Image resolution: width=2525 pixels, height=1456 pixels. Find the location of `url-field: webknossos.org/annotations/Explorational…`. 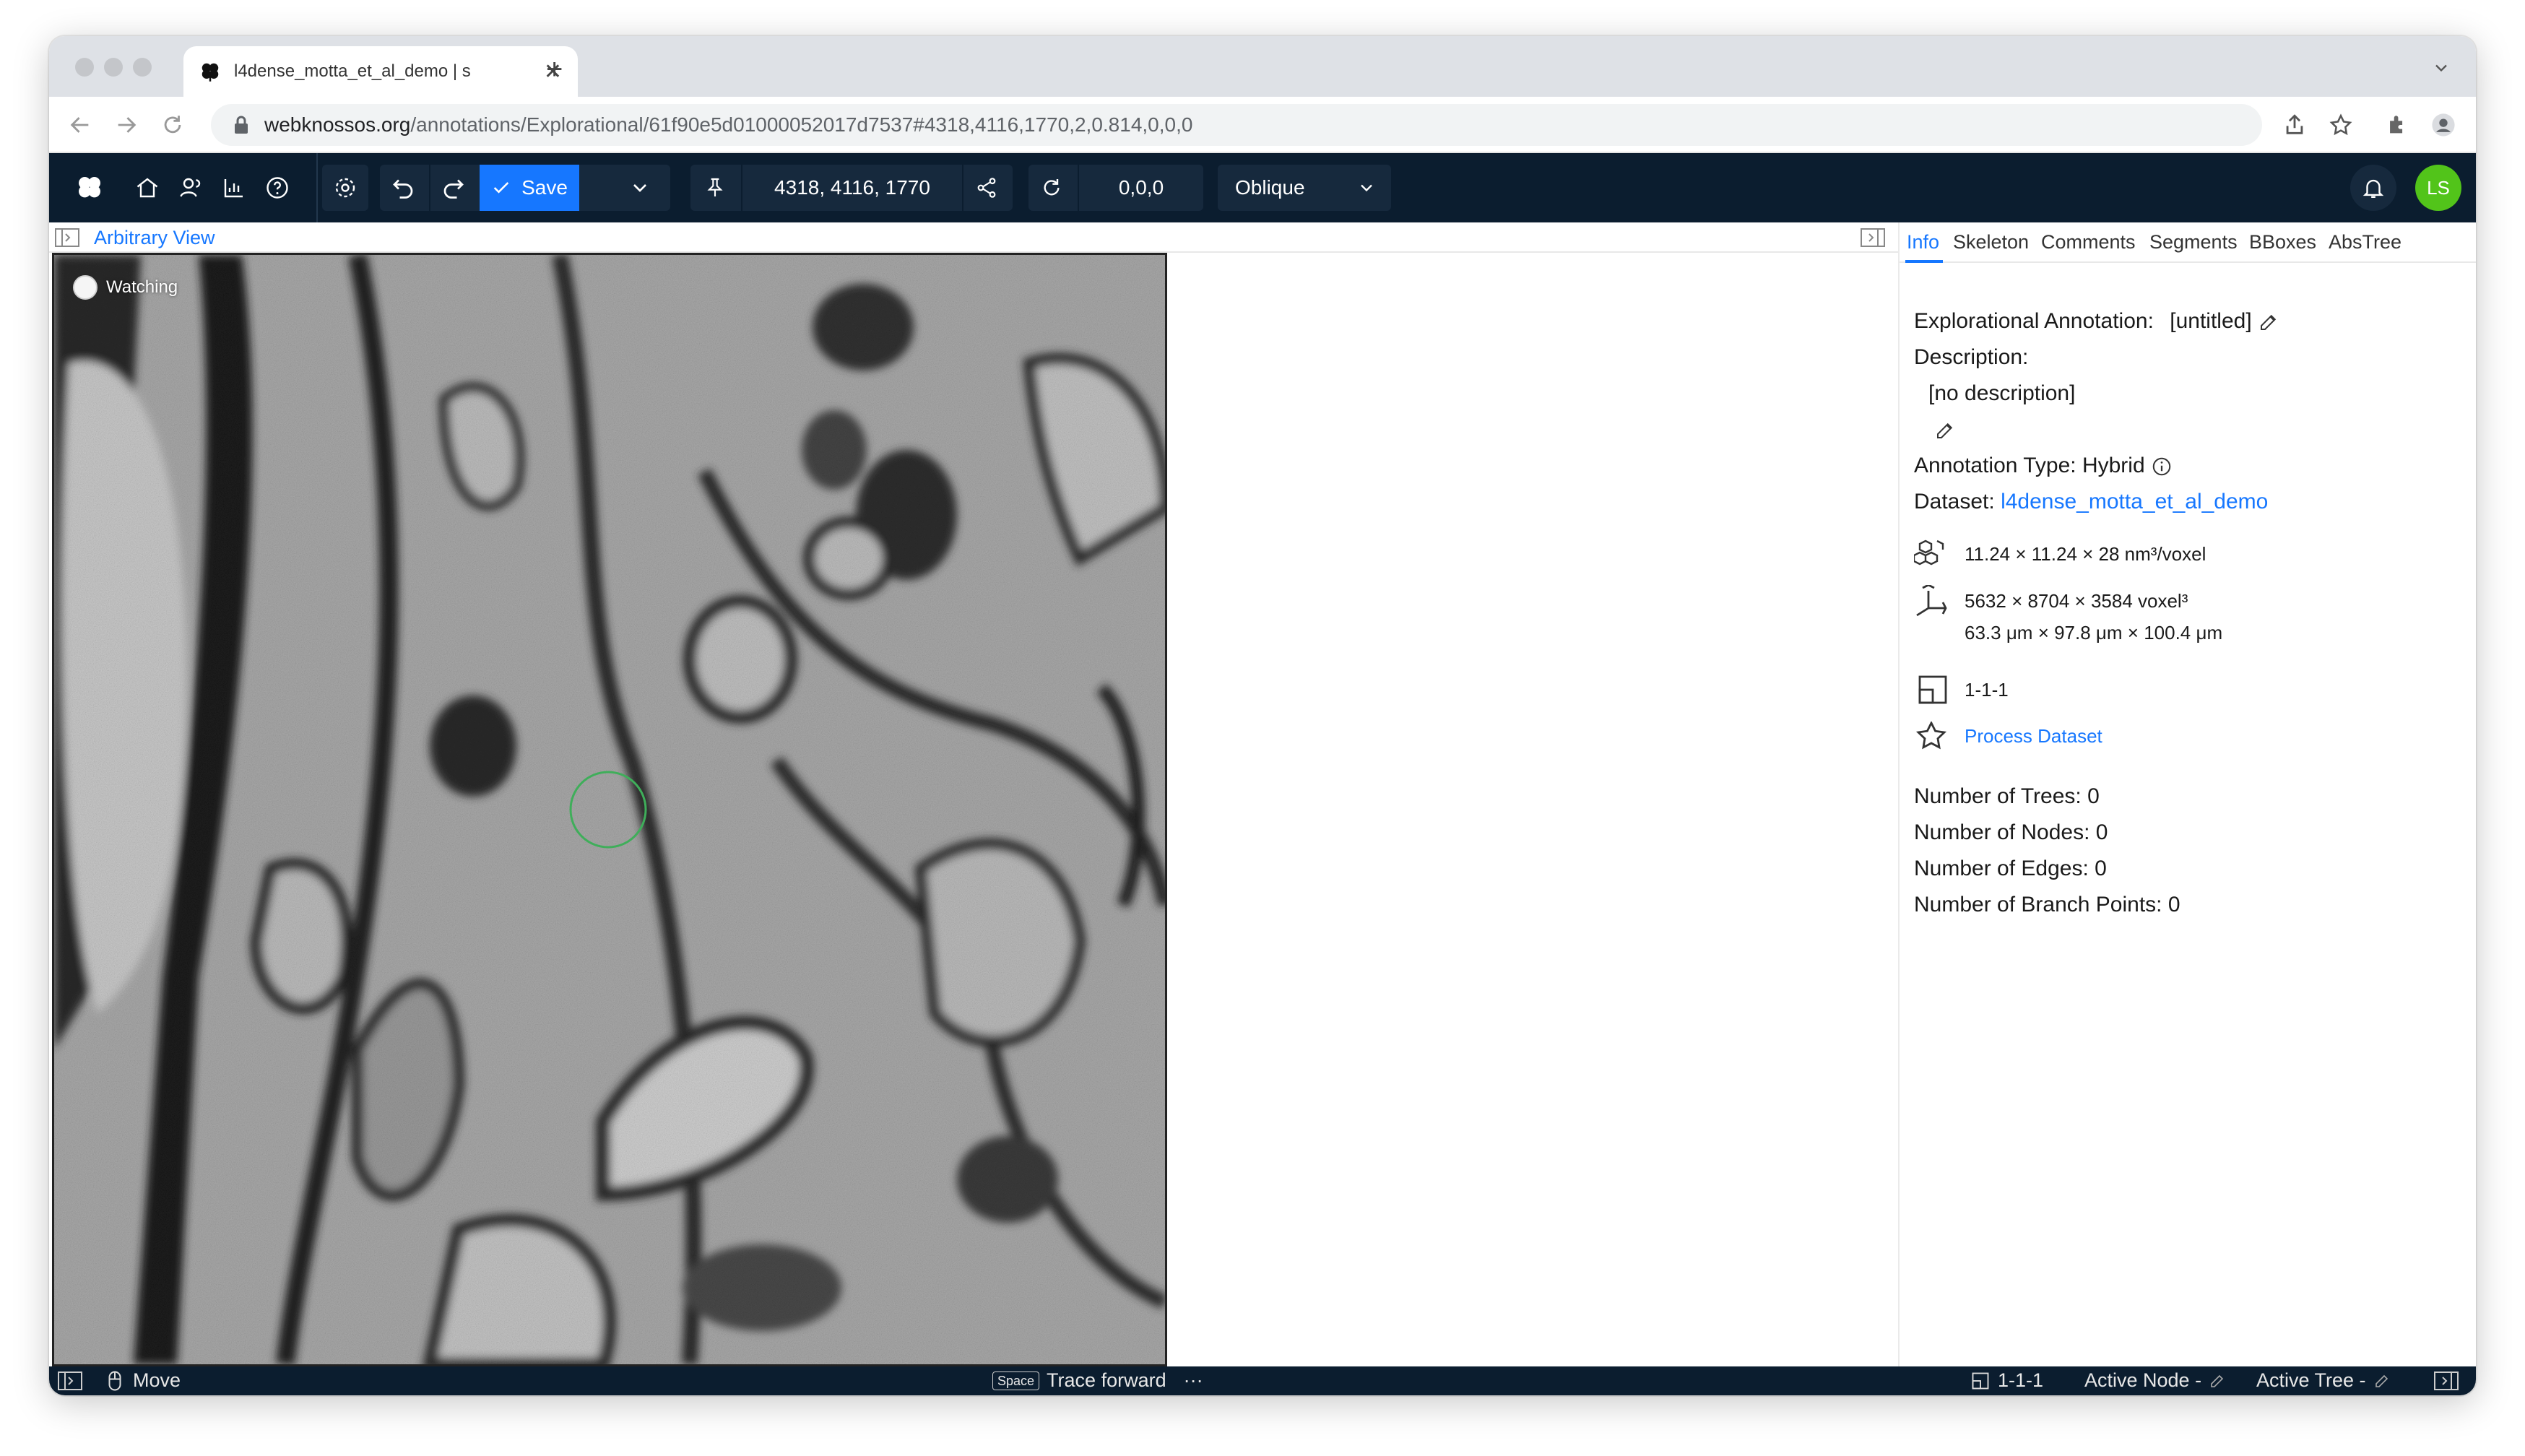

url-field: webknossos.org/annotations/Explorational… is located at coordinates (1236, 125).